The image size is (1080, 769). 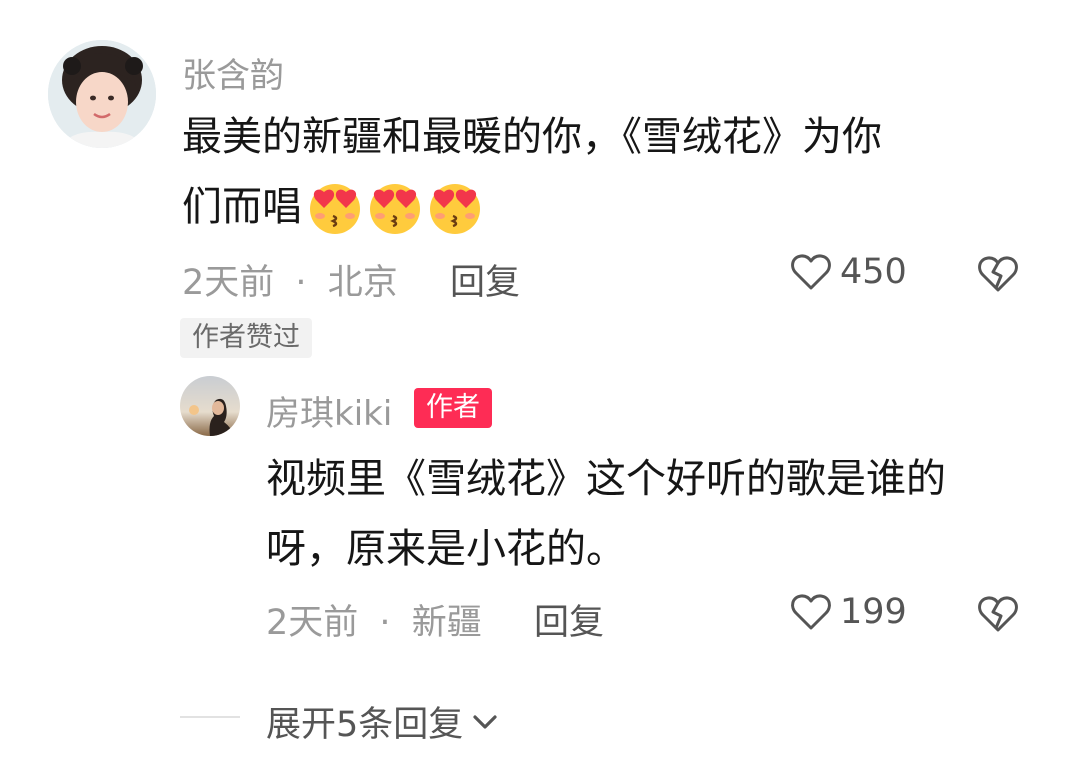 I want to click on reply-button: 回复, so click(x=485, y=279).